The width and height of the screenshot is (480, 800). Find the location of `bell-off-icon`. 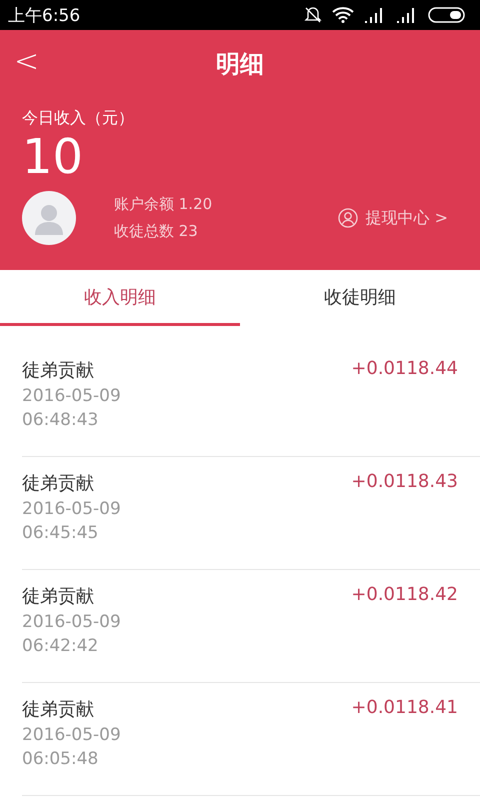

bell-off-icon is located at coordinates (313, 15).